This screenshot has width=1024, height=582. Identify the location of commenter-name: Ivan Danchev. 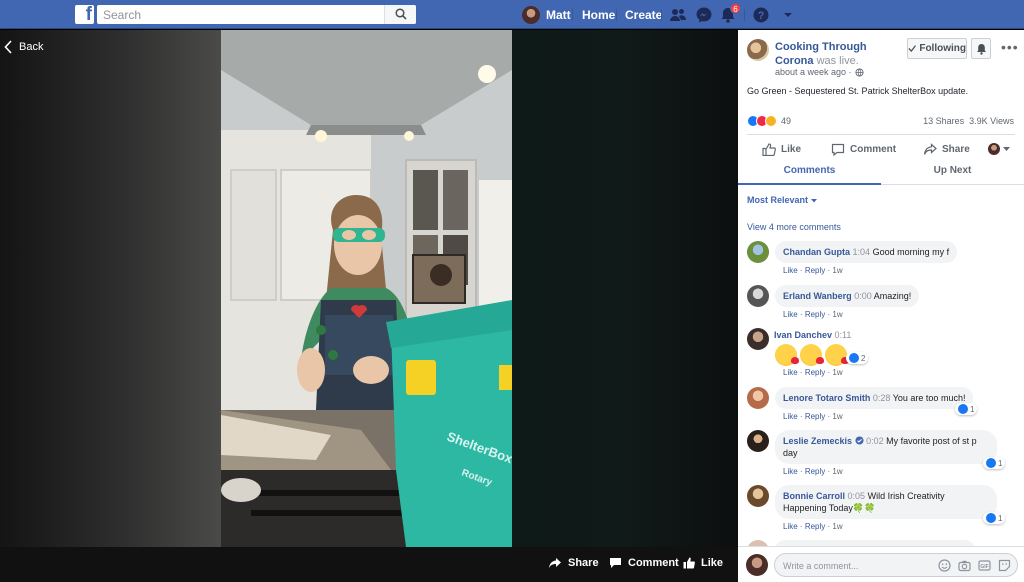
(803, 335).